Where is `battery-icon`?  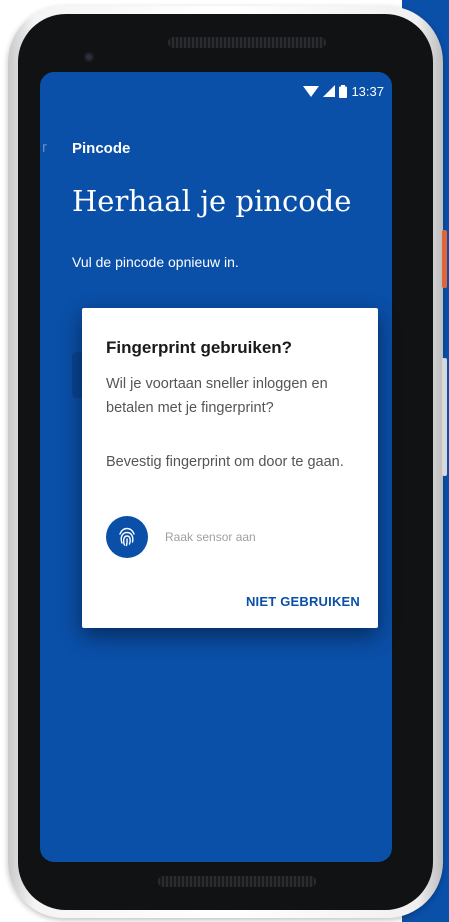 battery-icon is located at coordinates (343, 91).